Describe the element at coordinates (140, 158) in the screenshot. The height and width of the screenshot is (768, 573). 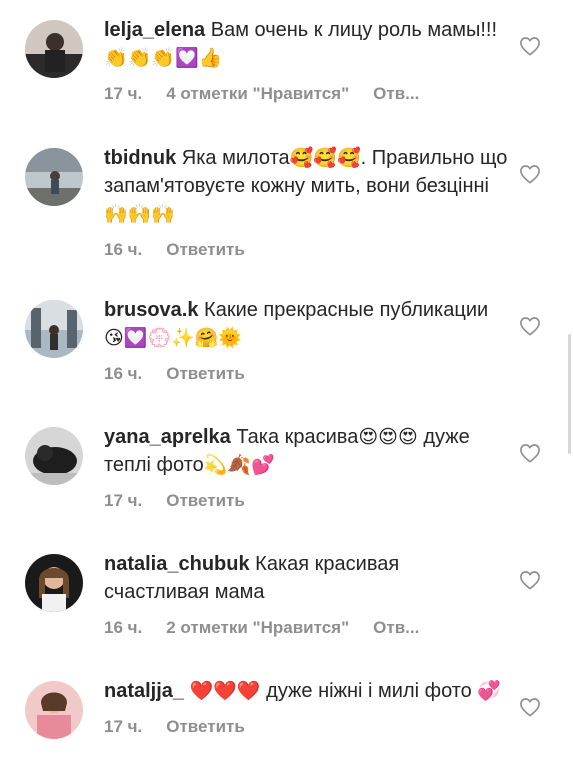
I see `comment-username: tbidnuk` at that location.